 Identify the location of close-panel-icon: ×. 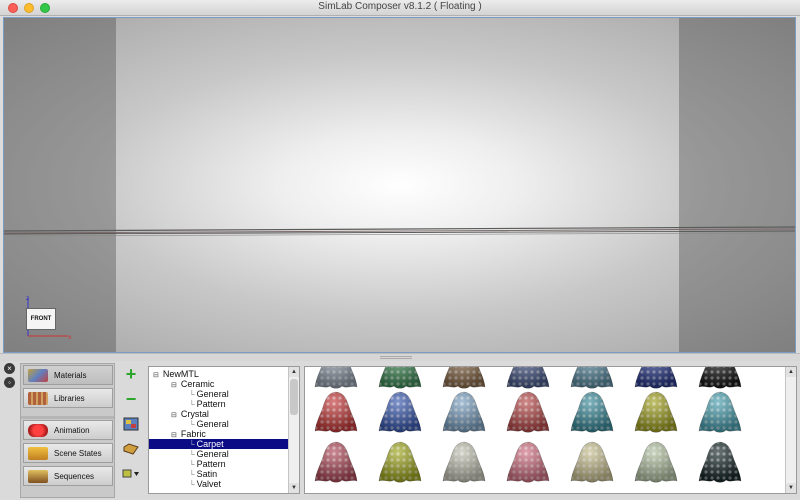
(9, 368).